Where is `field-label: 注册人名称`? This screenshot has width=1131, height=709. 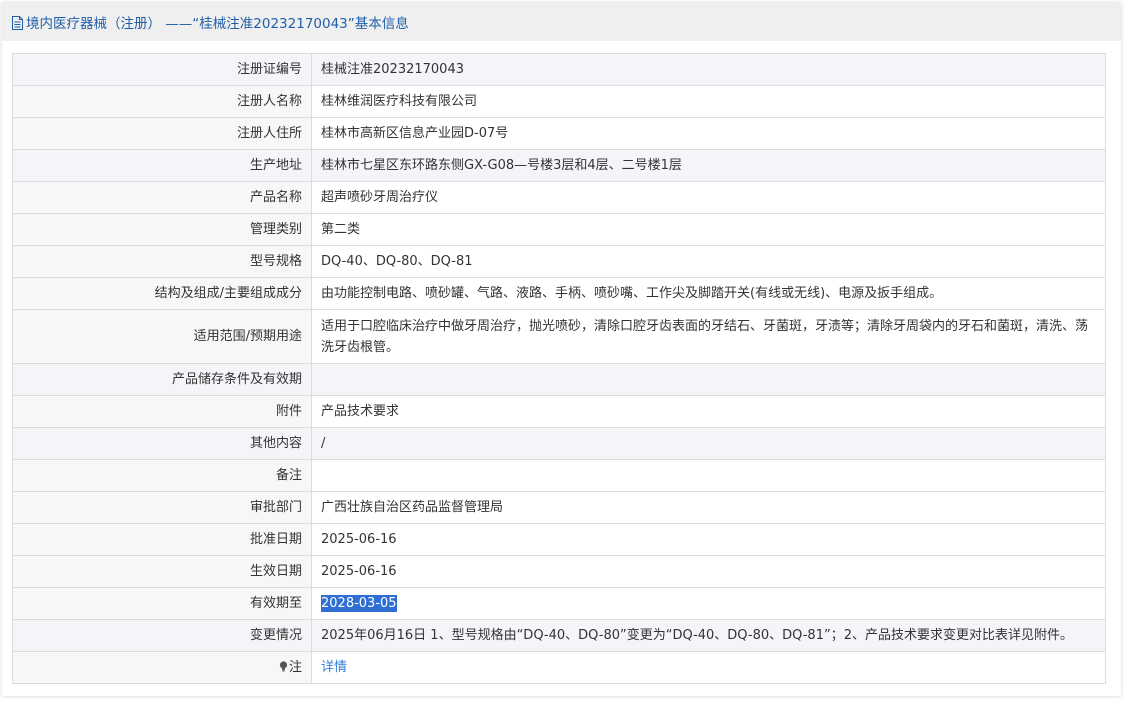 field-label: 注册人名称 is located at coordinates (162, 101).